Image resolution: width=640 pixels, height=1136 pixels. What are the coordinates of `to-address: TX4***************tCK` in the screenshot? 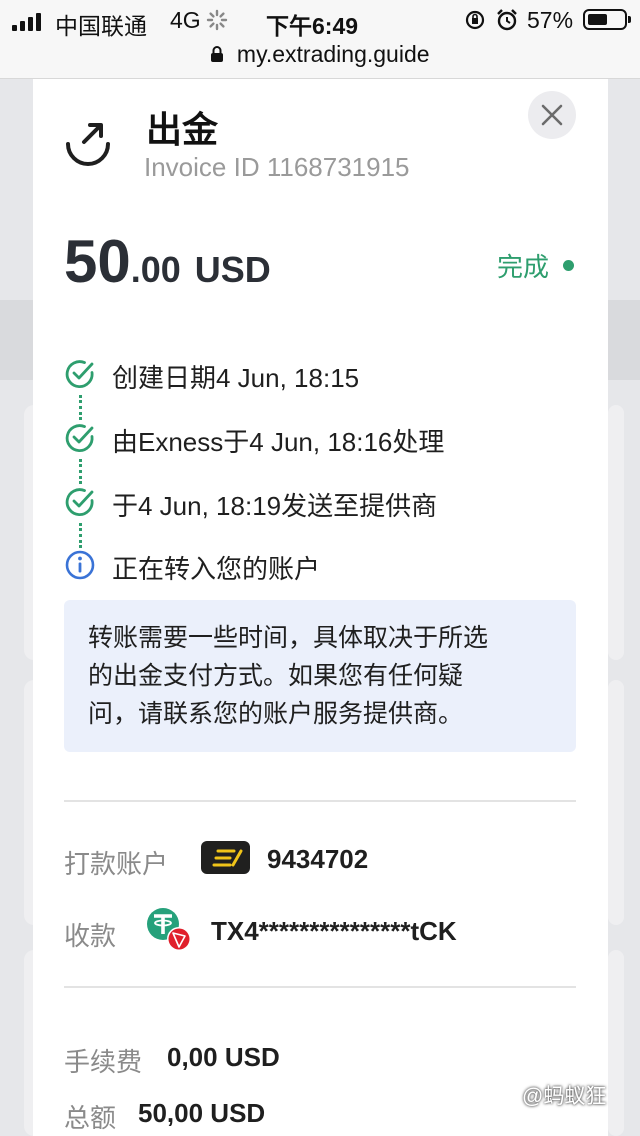 It's located at (334, 931).